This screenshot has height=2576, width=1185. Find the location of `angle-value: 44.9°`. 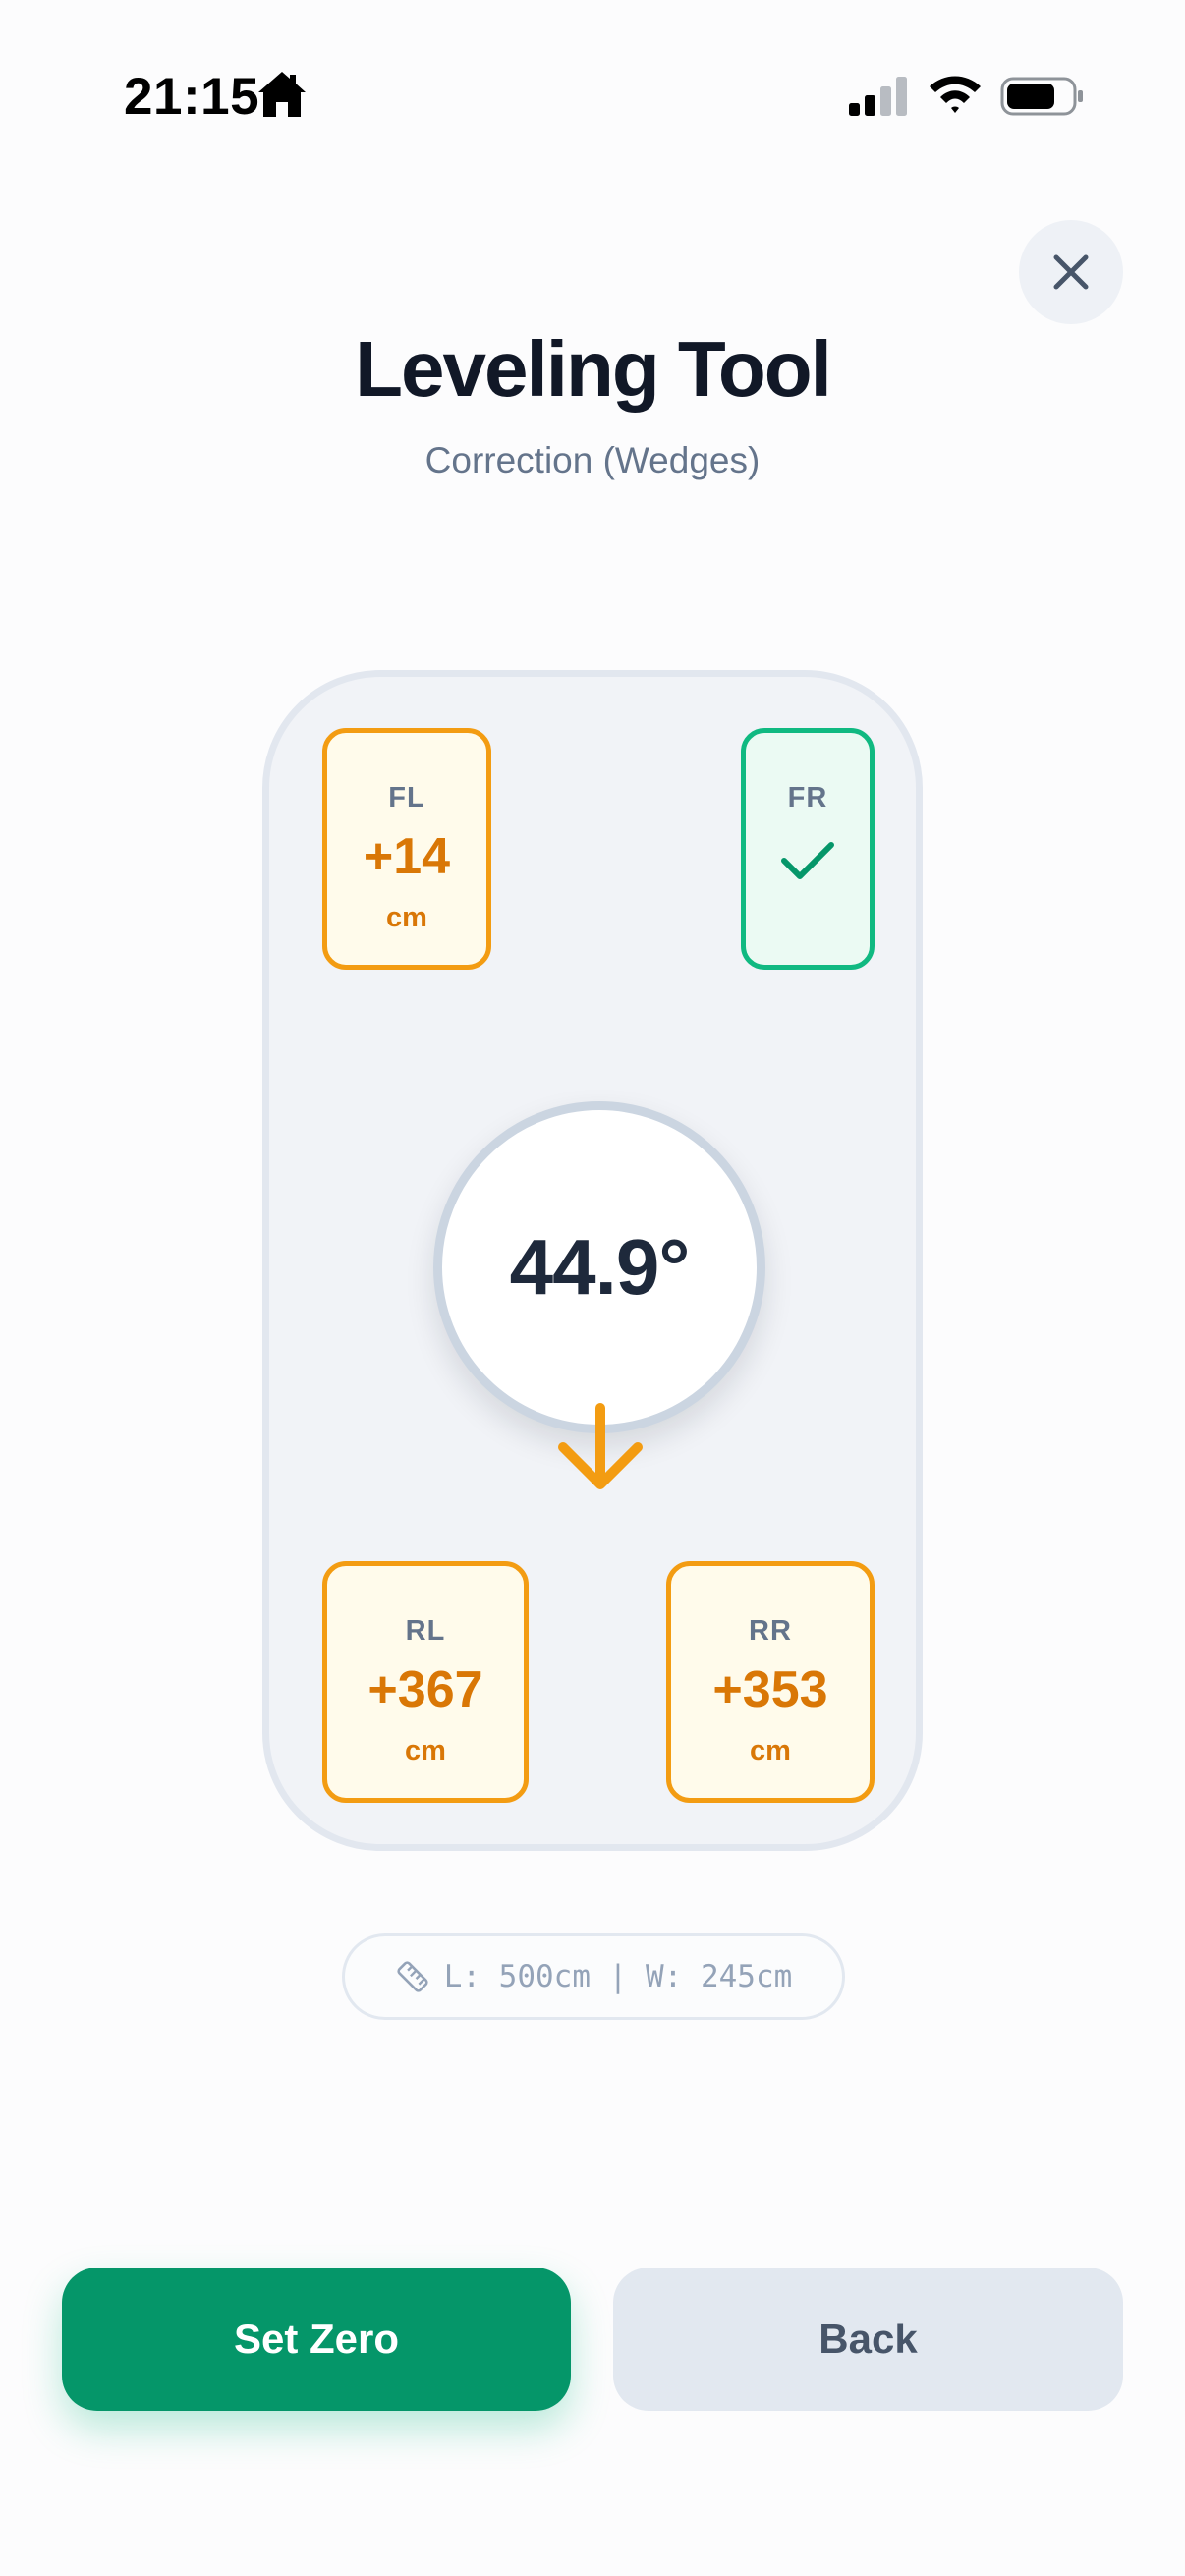

angle-value: 44.9° is located at coordinates (600, 1267).